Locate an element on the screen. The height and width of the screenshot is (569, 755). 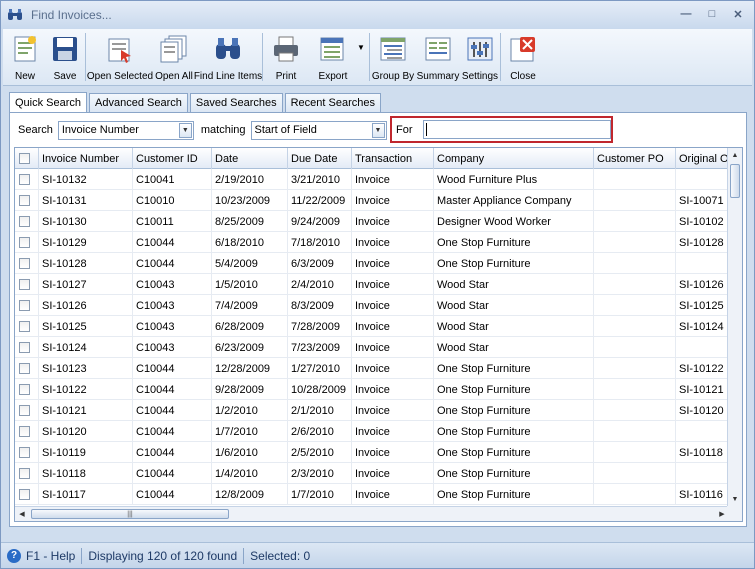
for-label: For is located at coordinates (404, 129).